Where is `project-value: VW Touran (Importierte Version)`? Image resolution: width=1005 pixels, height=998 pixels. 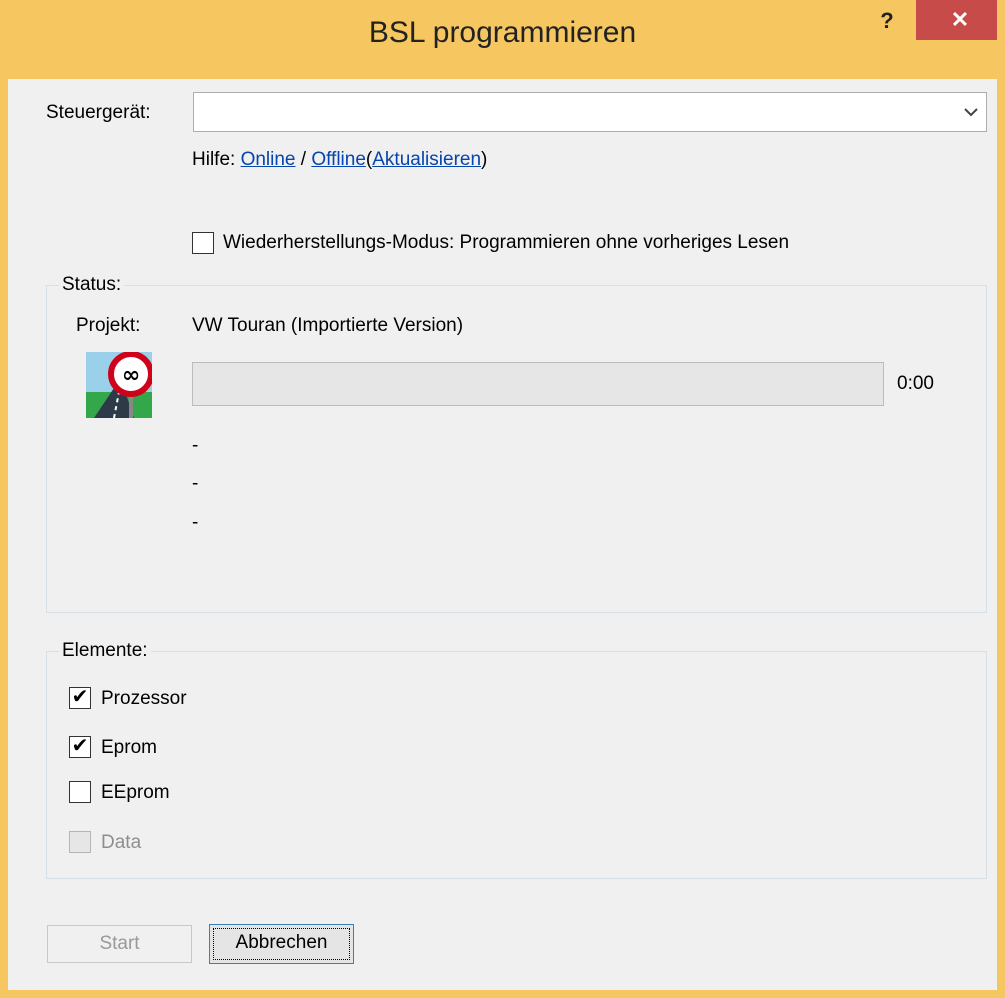
project-value: VW Touran (Importierte Version) is located at coordinates (328, 325).